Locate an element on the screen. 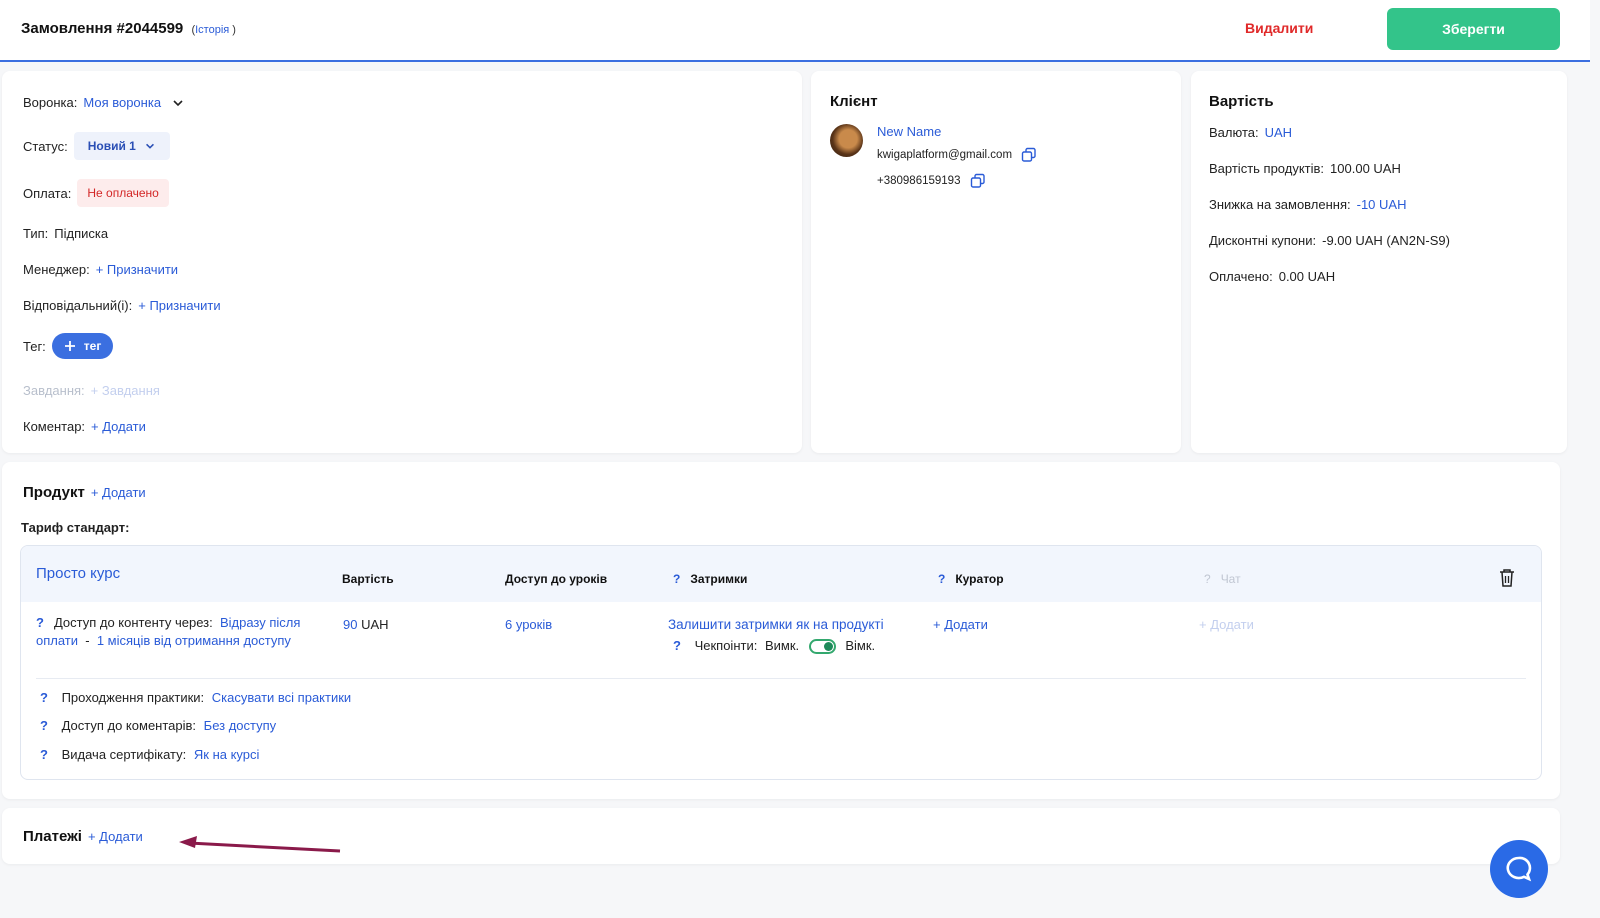  chat-button is located at coordinates (1519, 869).